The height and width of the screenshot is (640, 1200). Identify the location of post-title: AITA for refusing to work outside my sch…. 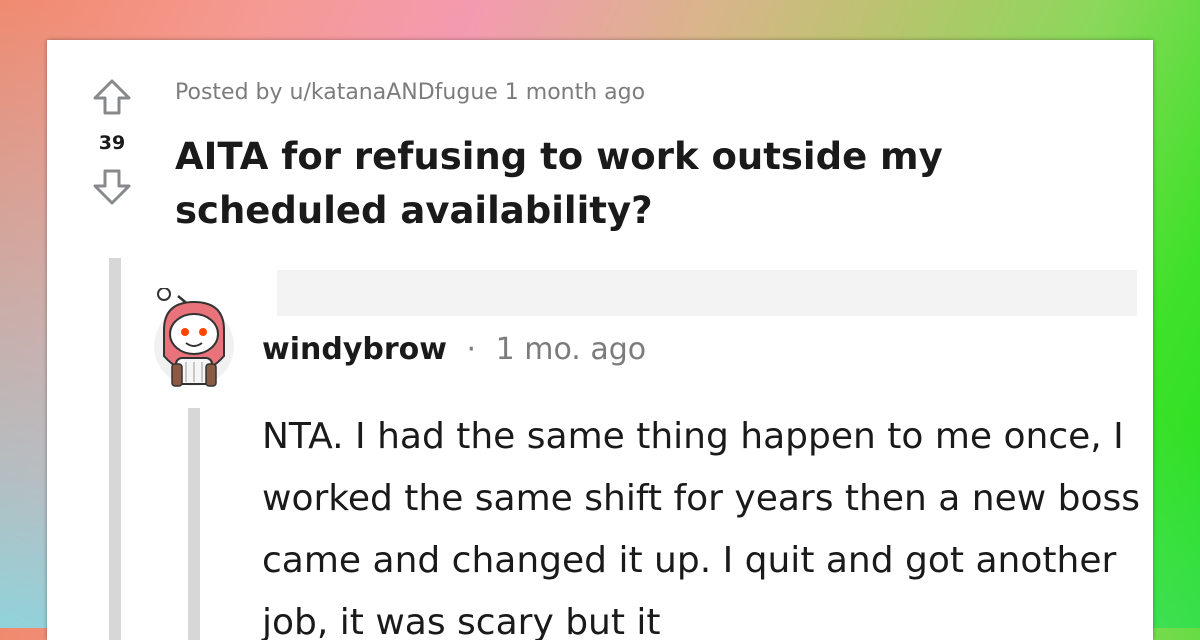
(655, 184).